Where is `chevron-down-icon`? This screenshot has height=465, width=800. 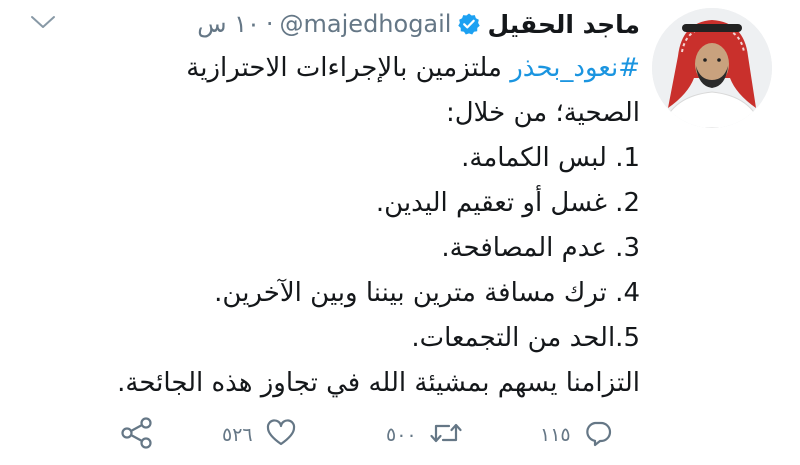 chevron-down-icon is located at coordinates (43, 22).